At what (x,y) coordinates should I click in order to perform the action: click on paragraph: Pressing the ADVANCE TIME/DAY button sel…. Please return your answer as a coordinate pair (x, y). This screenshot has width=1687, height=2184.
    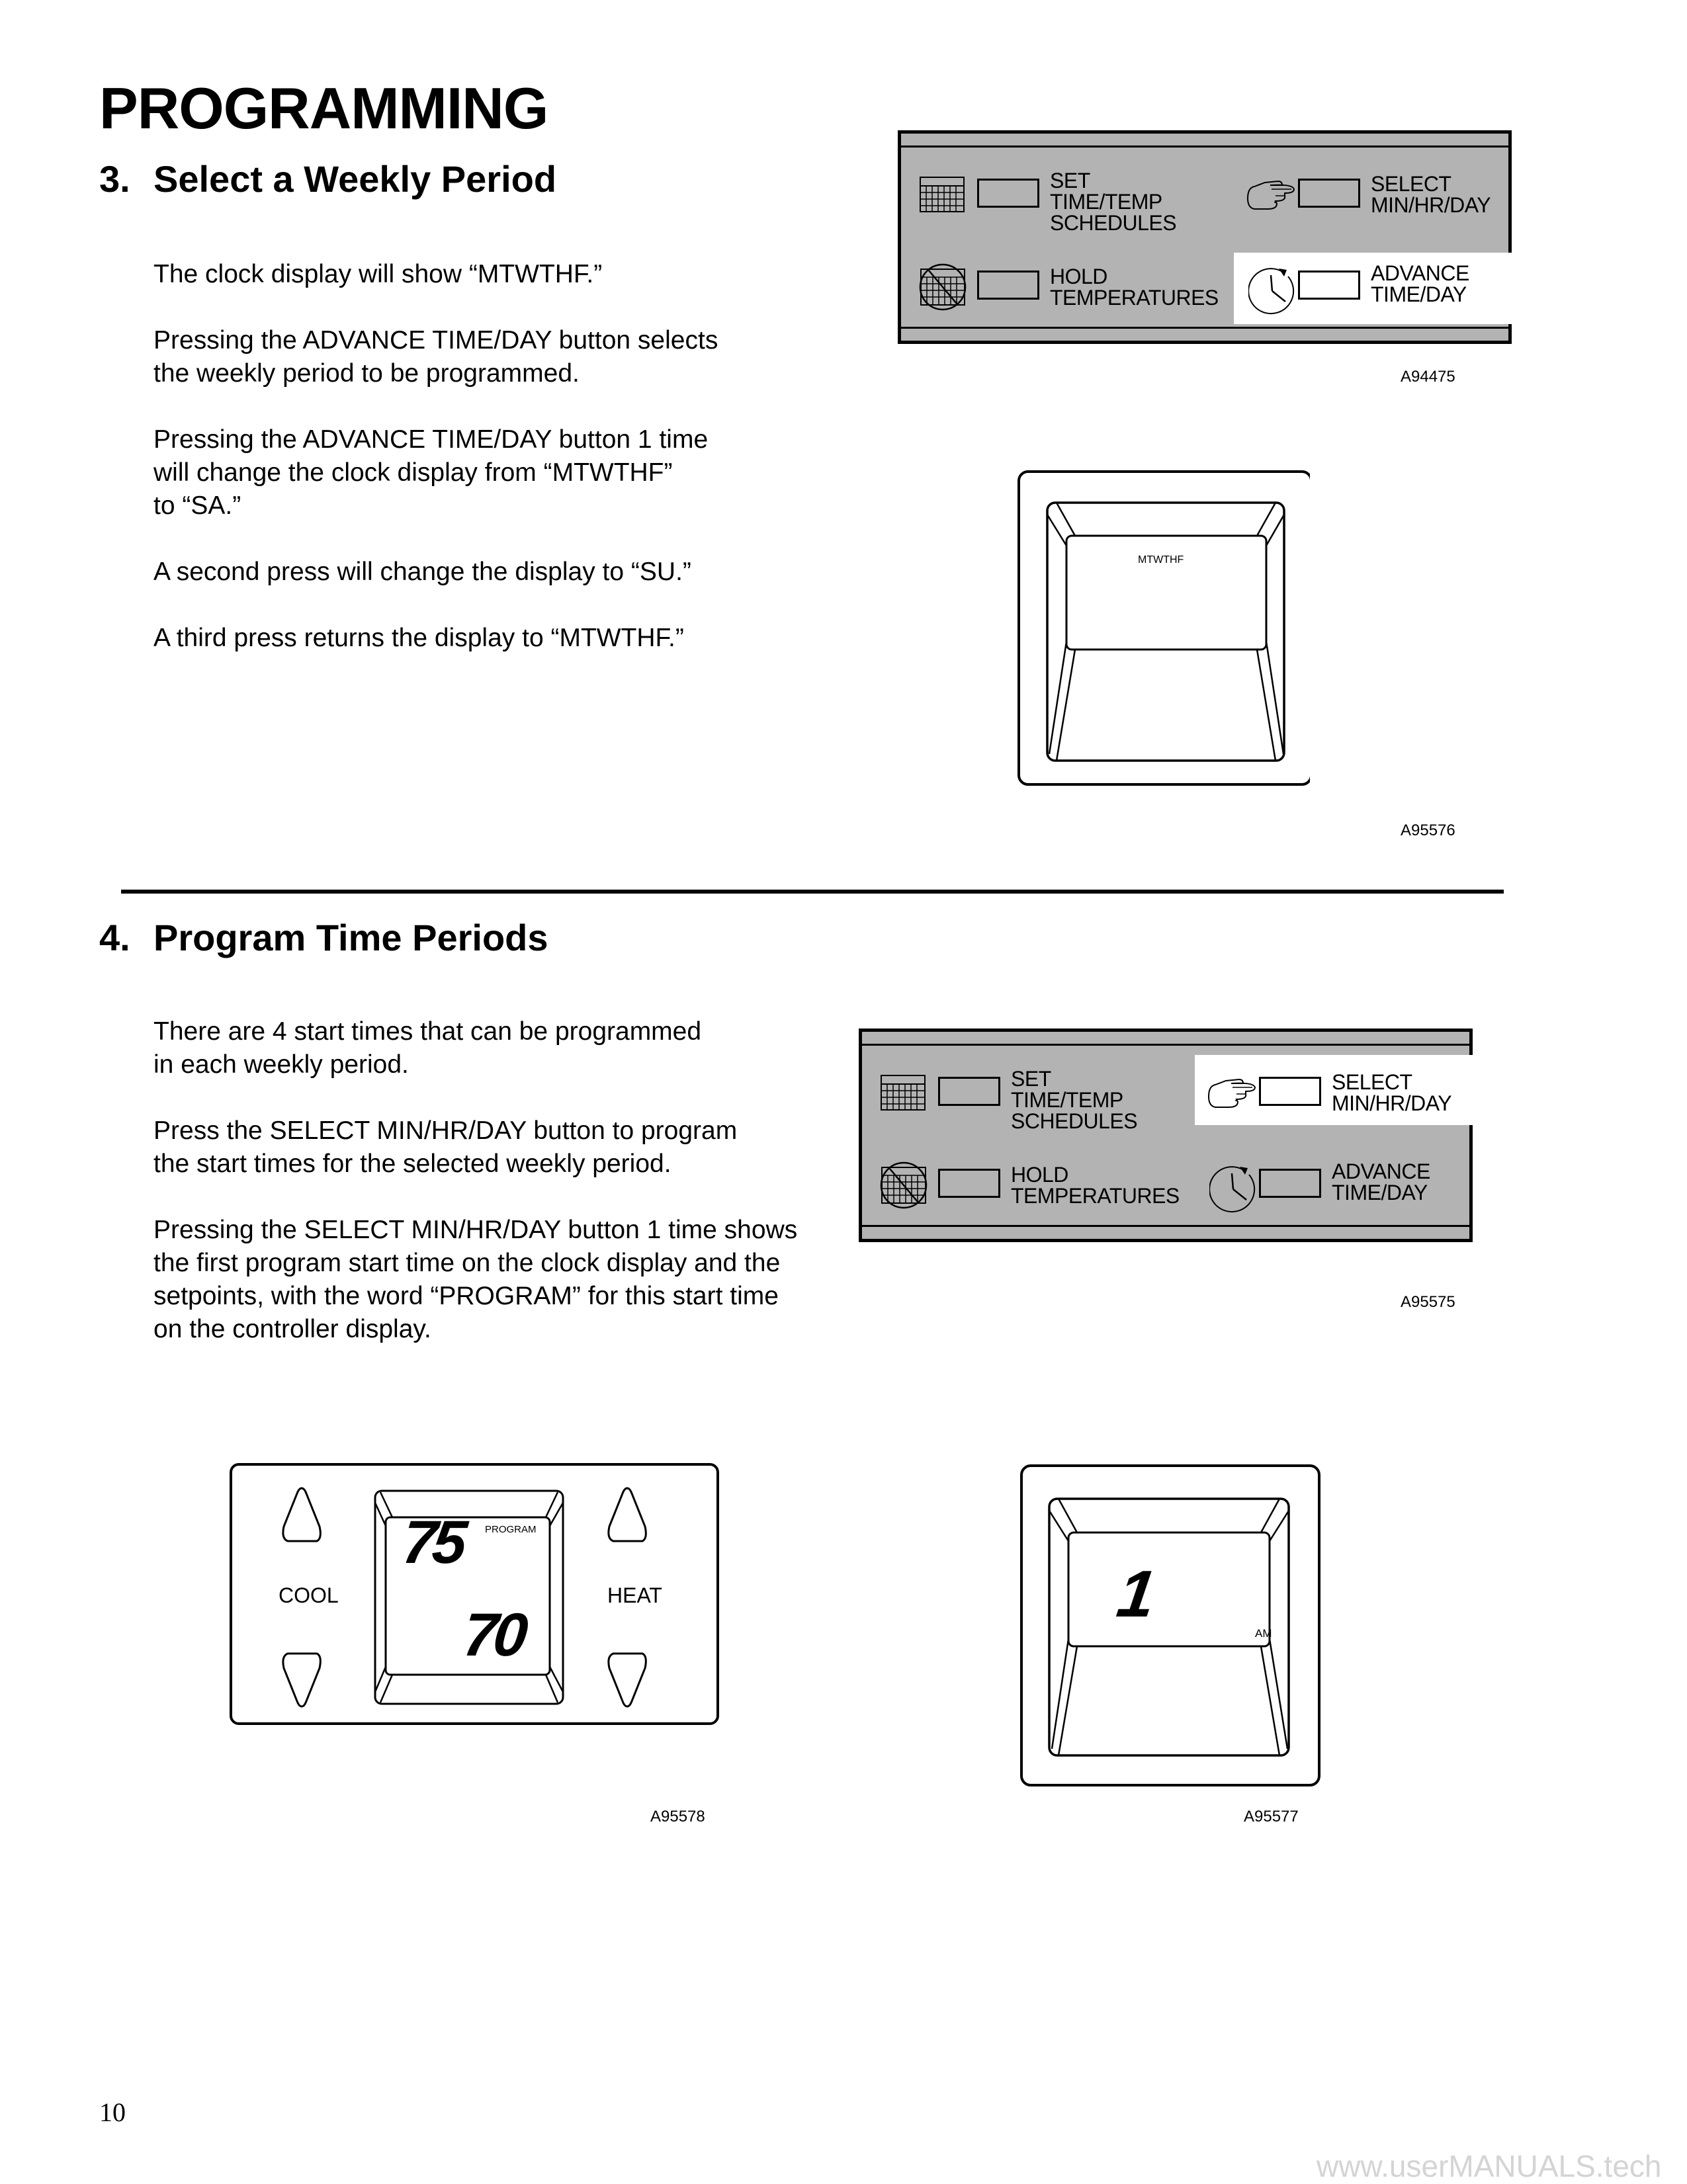
    Looking at the image, I should click on (500, 357).